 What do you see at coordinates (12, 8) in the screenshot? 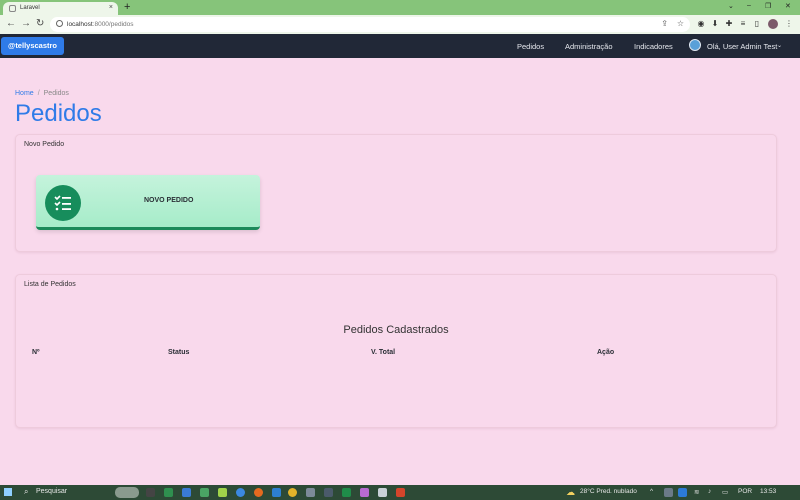
I see `laravel-favicon-icon` at bounding box center [12, 8].